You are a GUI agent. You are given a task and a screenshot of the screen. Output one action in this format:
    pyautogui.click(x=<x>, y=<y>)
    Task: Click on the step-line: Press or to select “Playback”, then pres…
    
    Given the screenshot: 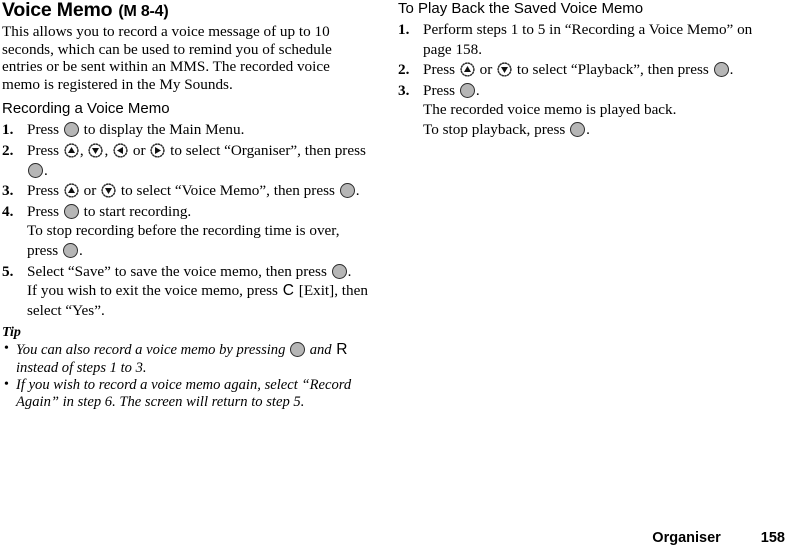 What is the action you would take?
    pyautogui.click(x=593, y=70)
    